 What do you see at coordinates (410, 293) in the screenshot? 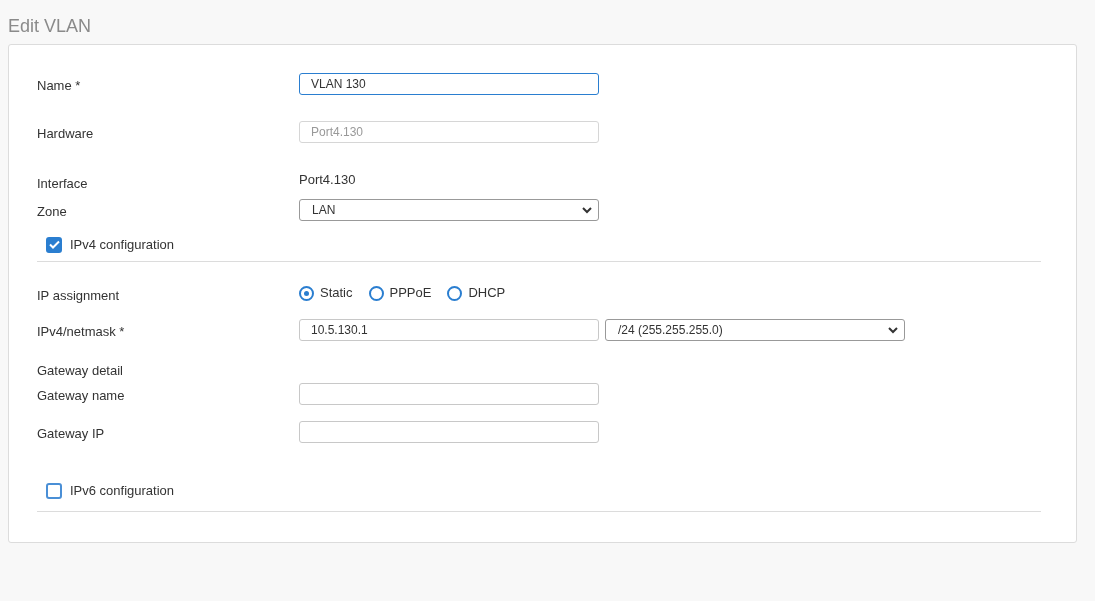
I see `radio-label: PPPoE` at bounding box center [410, 293].